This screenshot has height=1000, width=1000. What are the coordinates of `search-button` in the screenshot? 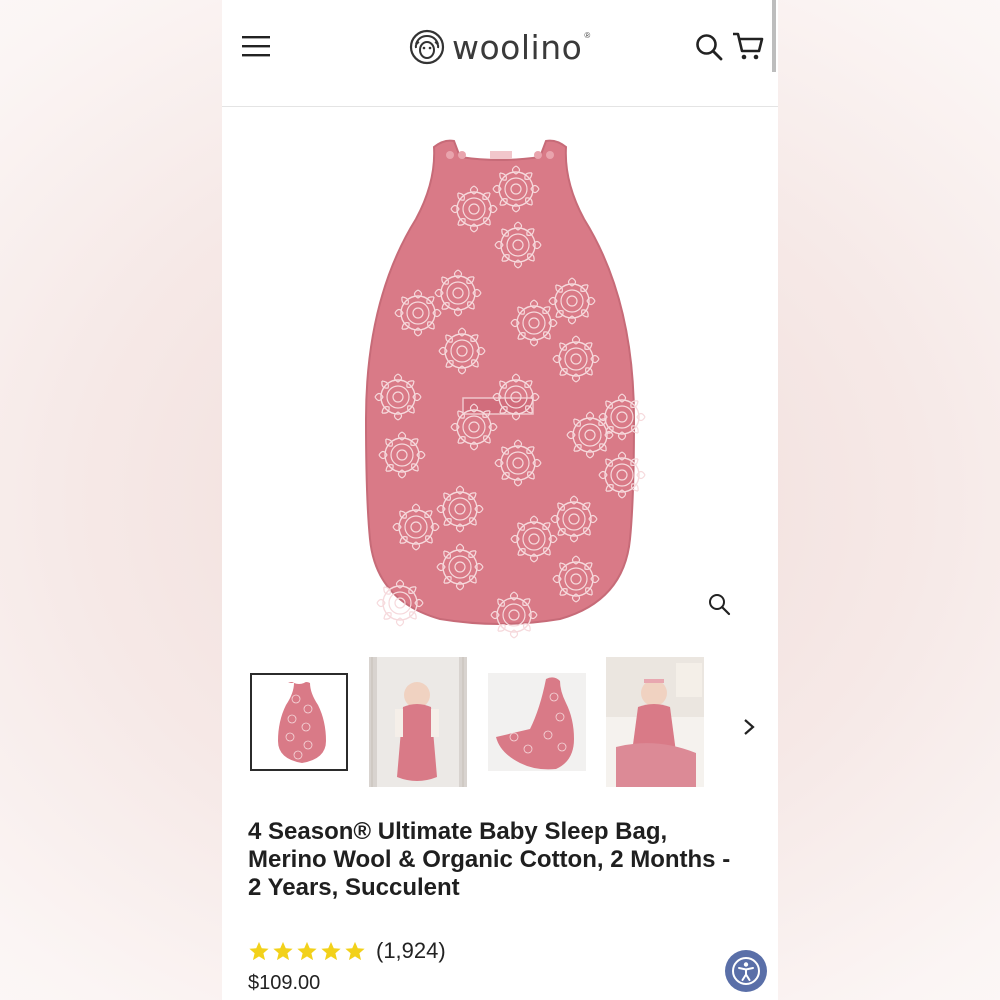 It's located at (709, 47).